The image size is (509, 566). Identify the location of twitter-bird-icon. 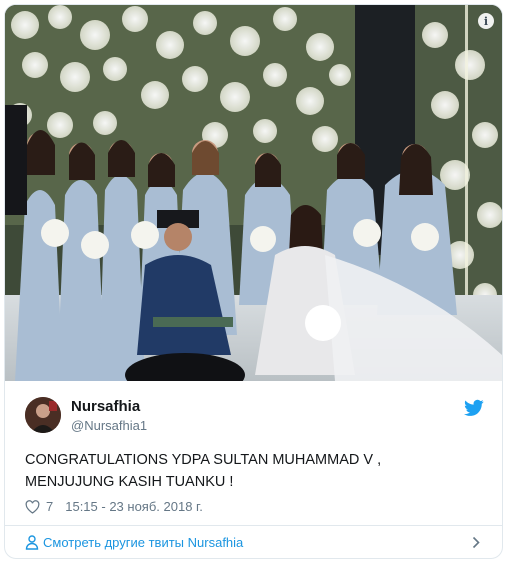
(474, 408).